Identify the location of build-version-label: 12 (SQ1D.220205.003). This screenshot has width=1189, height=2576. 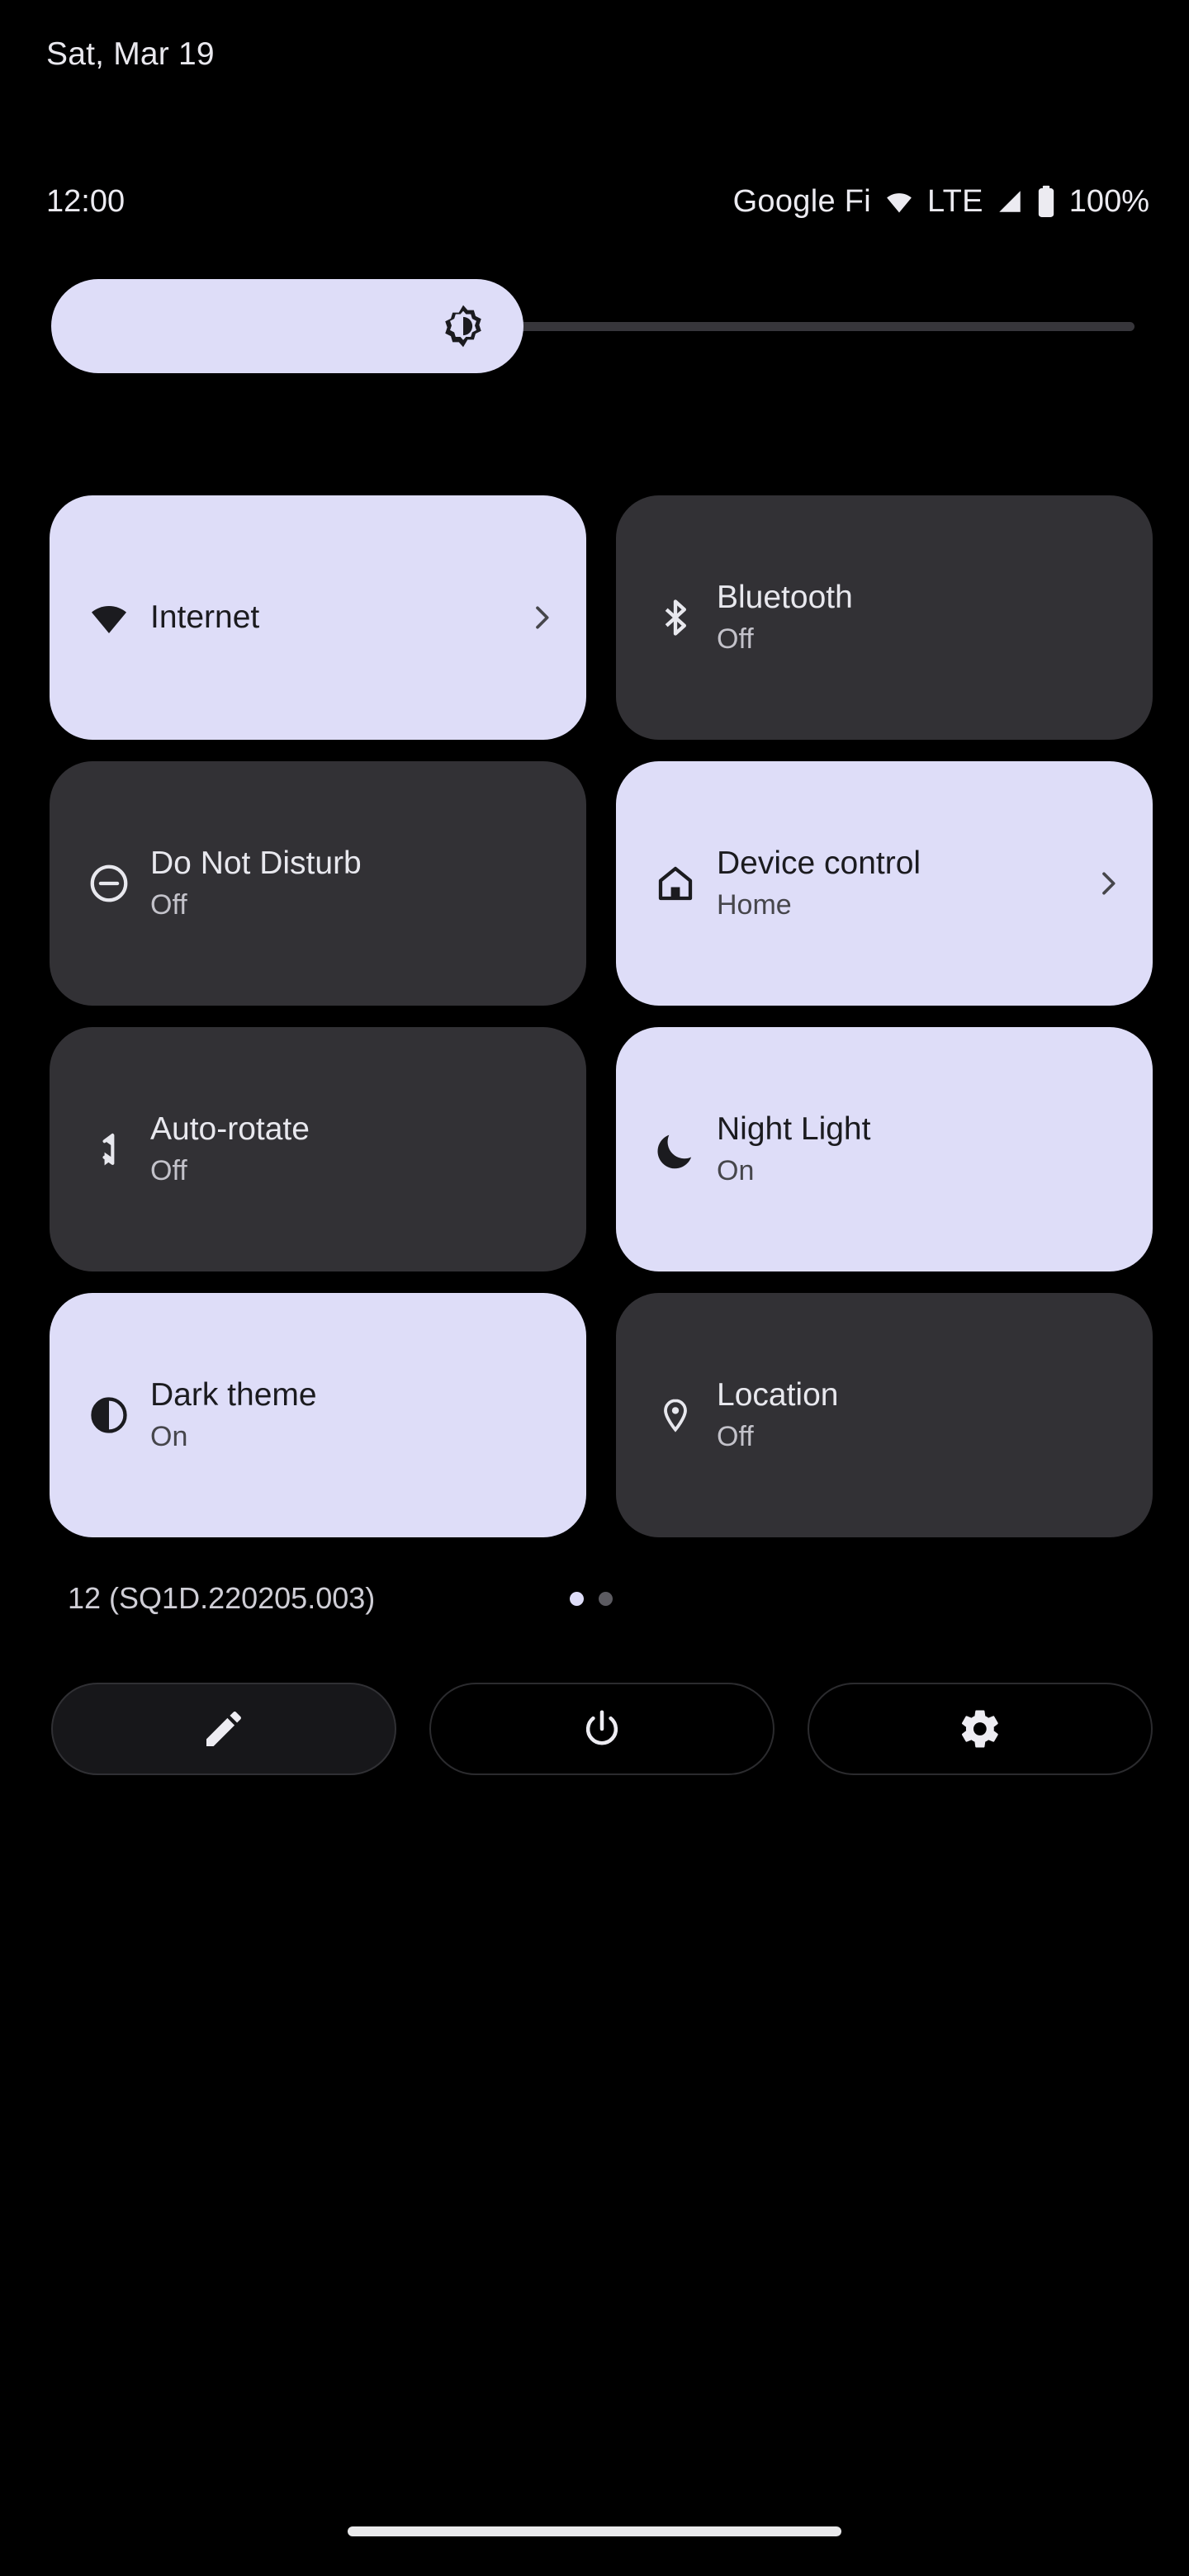
(222, 1598).